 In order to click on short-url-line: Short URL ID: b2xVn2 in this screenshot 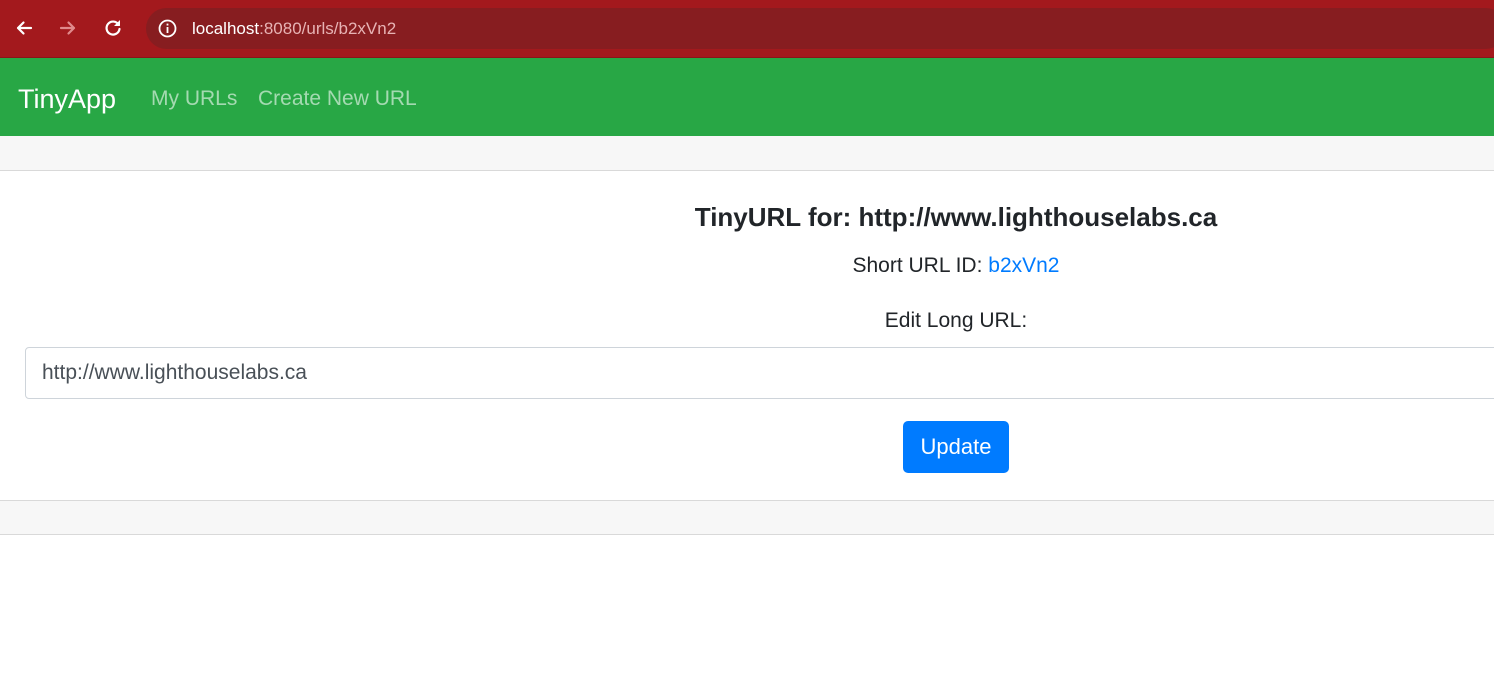, I will do `click(956, 266)`.